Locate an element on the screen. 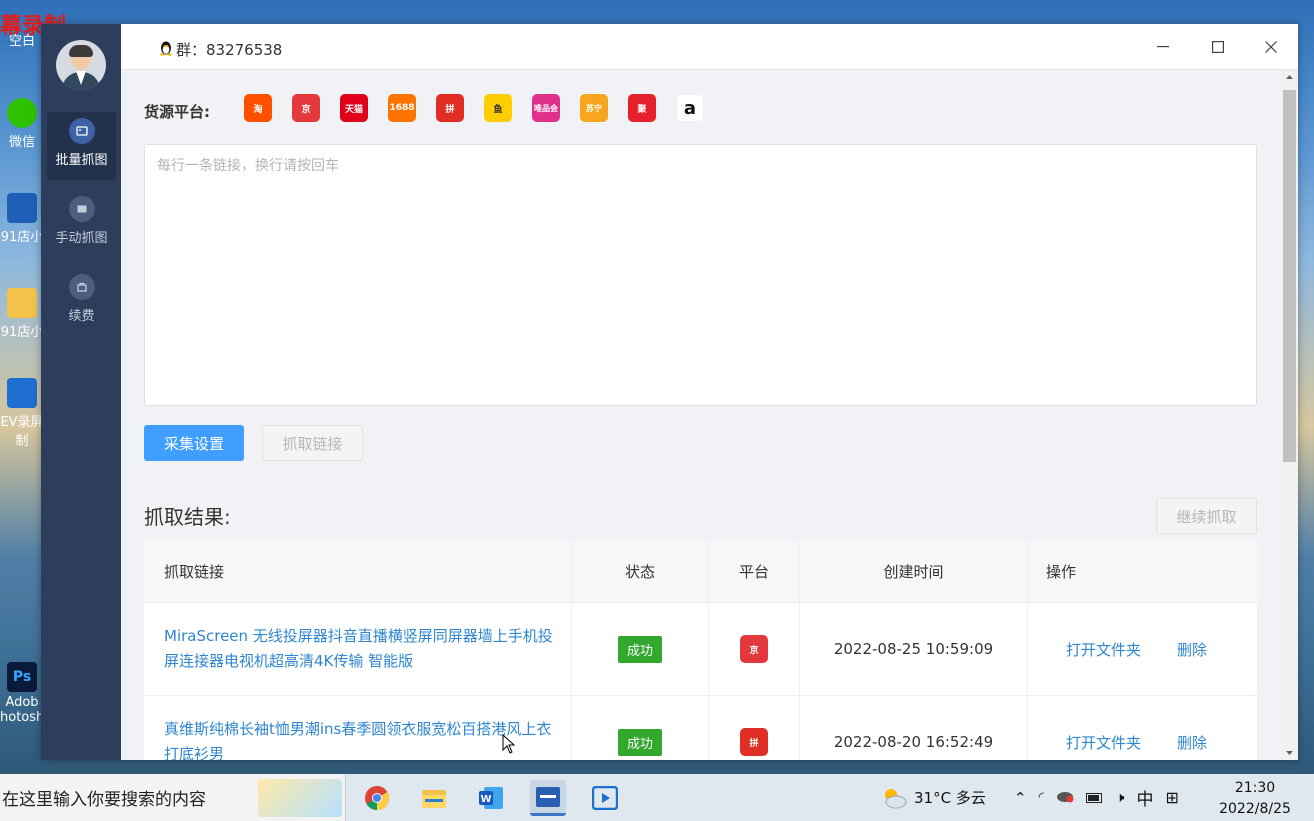 The height and width of the screenshot is (821, 1314). taskbar-dianxiaoer is located at coordinates (548, 798).